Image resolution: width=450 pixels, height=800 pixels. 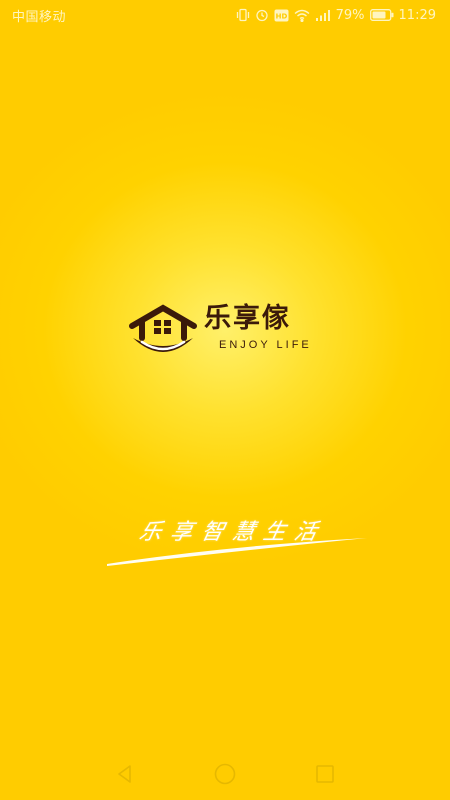 I want to click on alarm-icon, so click(x=262, y=15).